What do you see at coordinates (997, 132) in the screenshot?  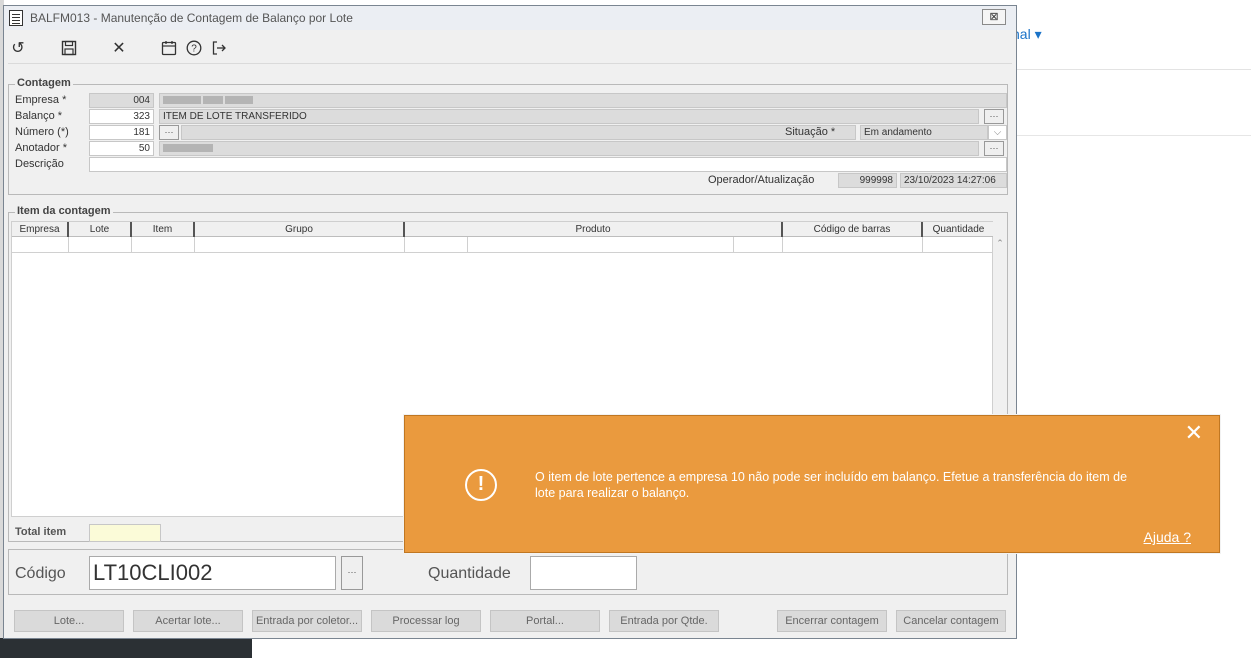 I see `chevron-down-icon: ⌵` at bounding box center [997, 132].